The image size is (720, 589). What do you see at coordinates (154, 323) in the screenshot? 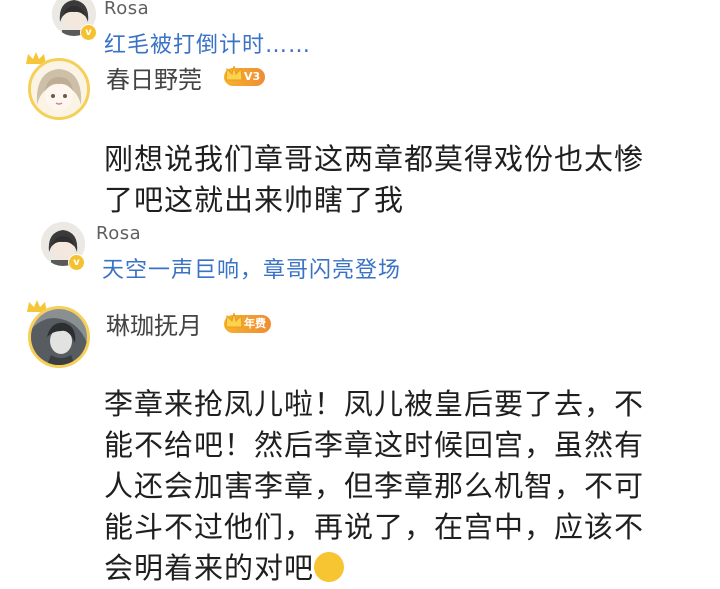
I see `comment-username: 琳珈抚月` at bounding box center [154, 323].